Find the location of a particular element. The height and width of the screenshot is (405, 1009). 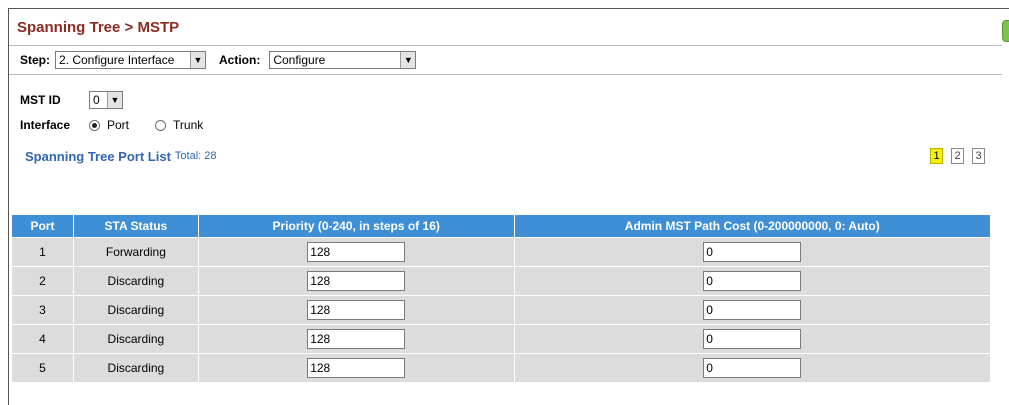

list-title: Spanning Tree Port List is located at coordinates (98, 156).